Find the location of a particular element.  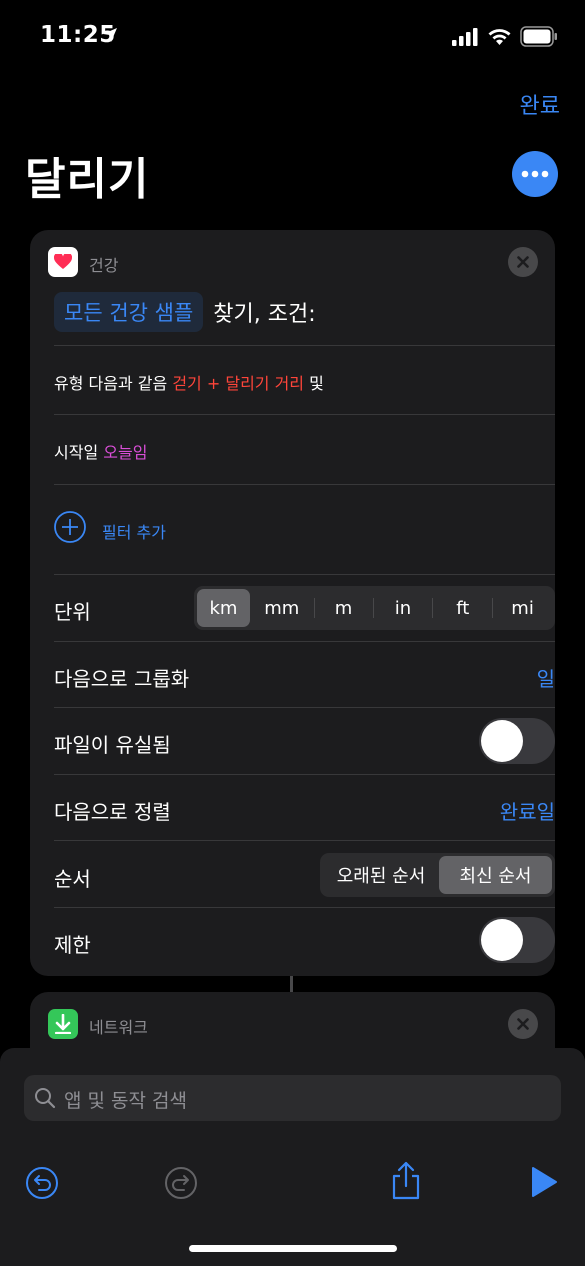

action-header: 건강 is located at coordinates (292, 262).